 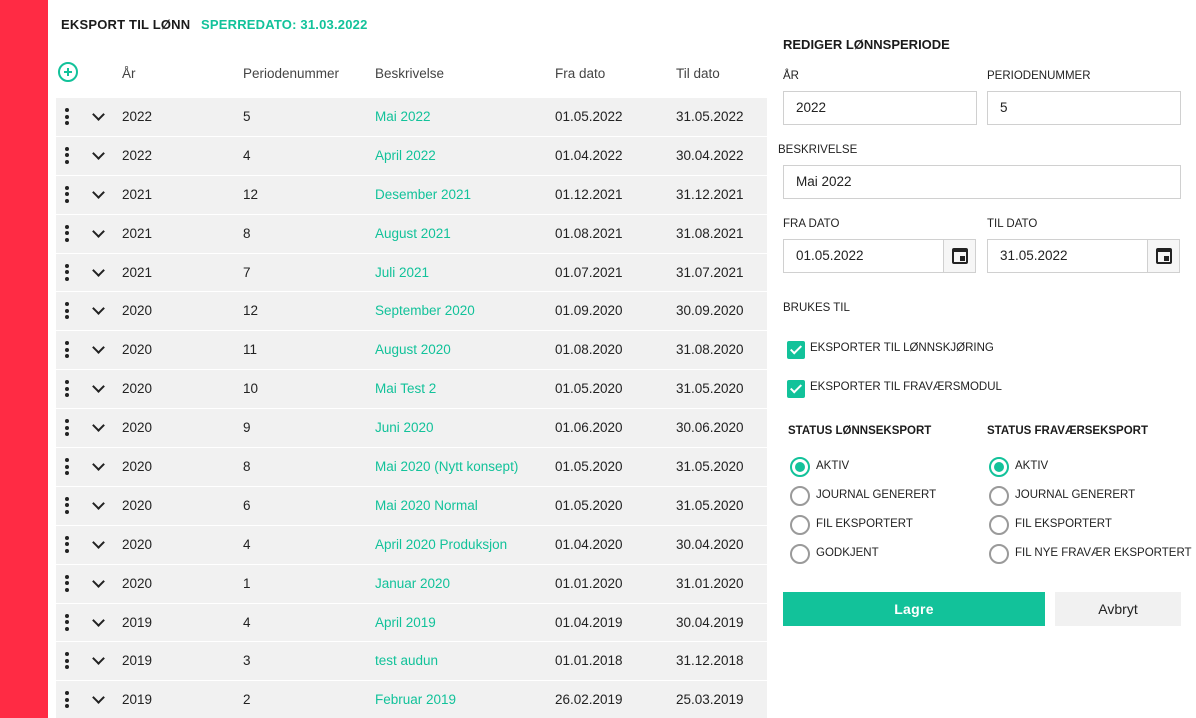 I want to click on status-payroll-radio-file, so click(x=800, y=525).